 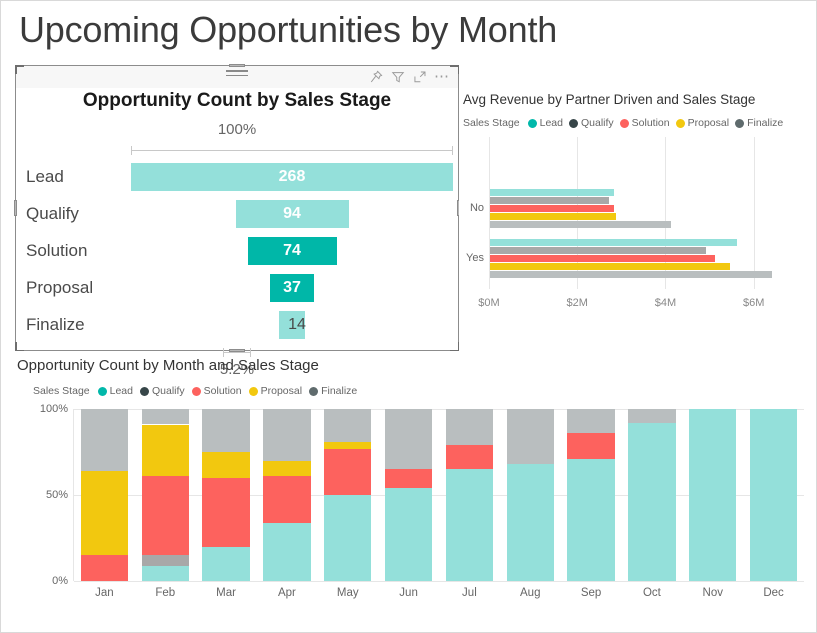 I want to click on resize-handle-bottom, so click(x=237, y=350).